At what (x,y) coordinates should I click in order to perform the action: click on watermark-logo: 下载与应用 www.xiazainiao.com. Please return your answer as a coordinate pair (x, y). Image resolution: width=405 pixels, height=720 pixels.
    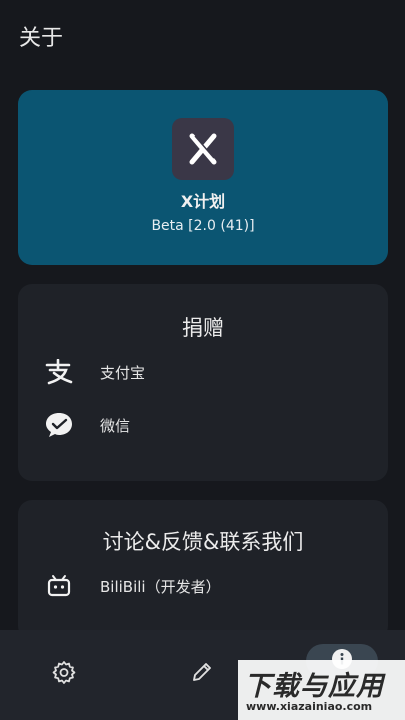
    Looking at the image, I should click on (321, 690).